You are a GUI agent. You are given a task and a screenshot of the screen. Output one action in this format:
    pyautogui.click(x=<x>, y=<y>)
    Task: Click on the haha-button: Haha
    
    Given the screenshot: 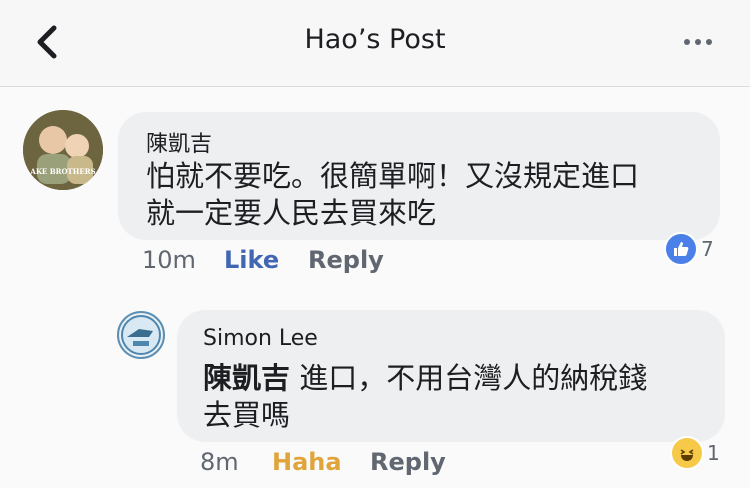 What is the action you would take?
    pyautogui.click(x=307, y=462)
    